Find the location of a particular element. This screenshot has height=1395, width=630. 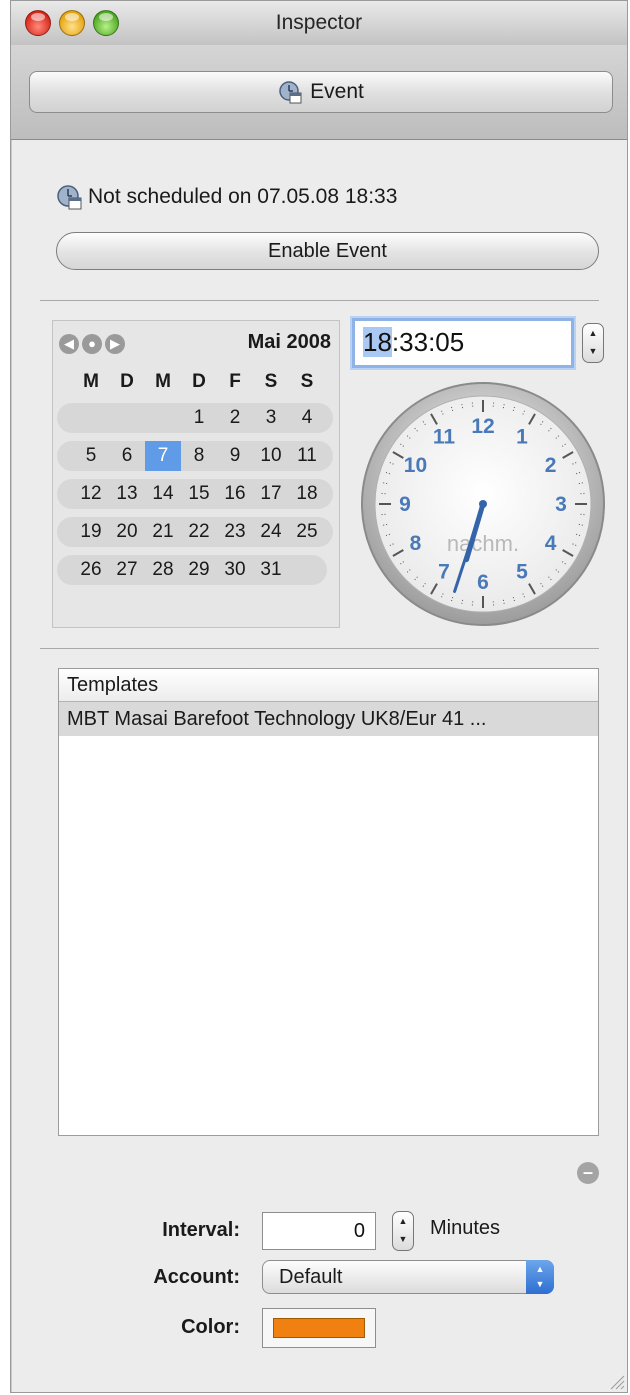

calendar-day: 11 is located at coordinates (307, 456).